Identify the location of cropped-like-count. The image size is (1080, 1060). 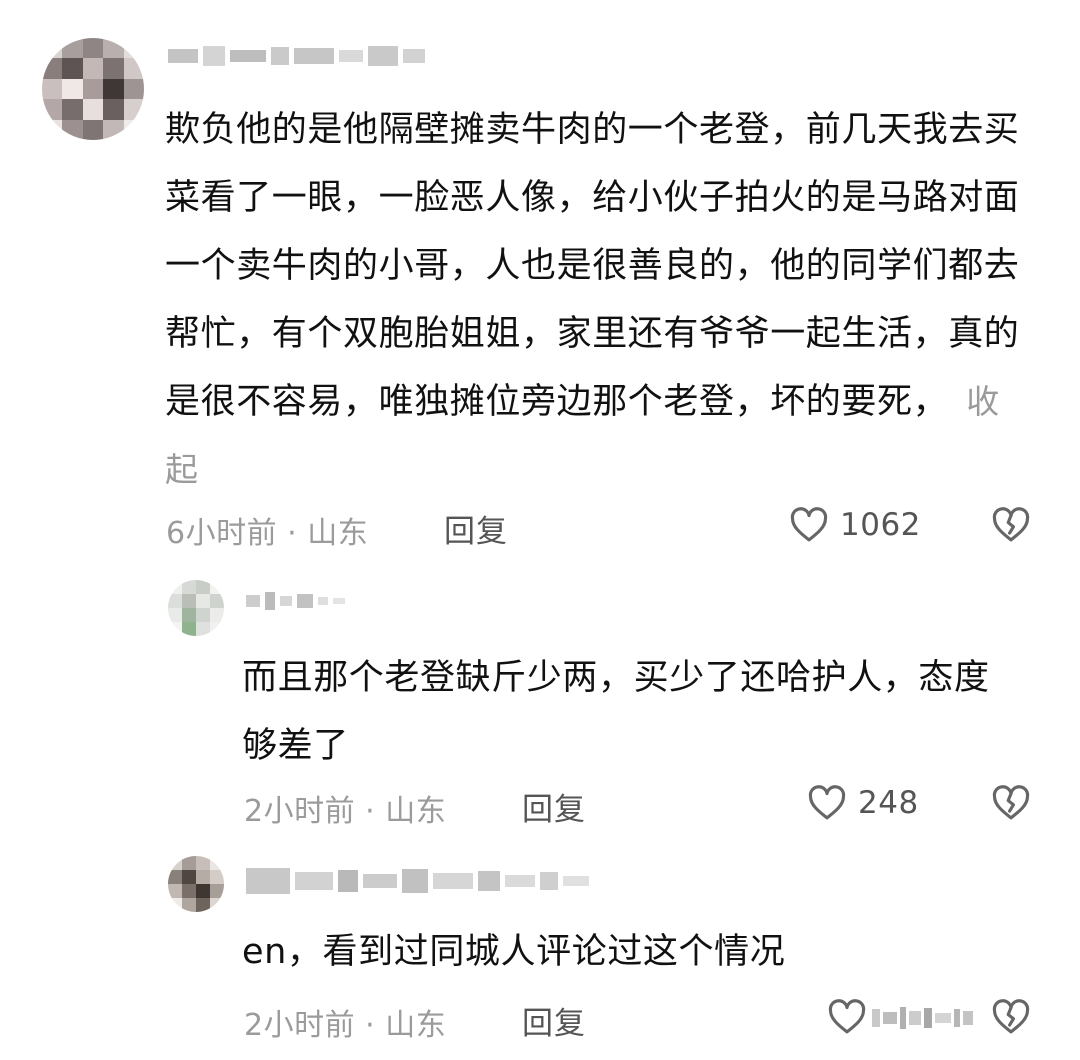
(932, 1018).